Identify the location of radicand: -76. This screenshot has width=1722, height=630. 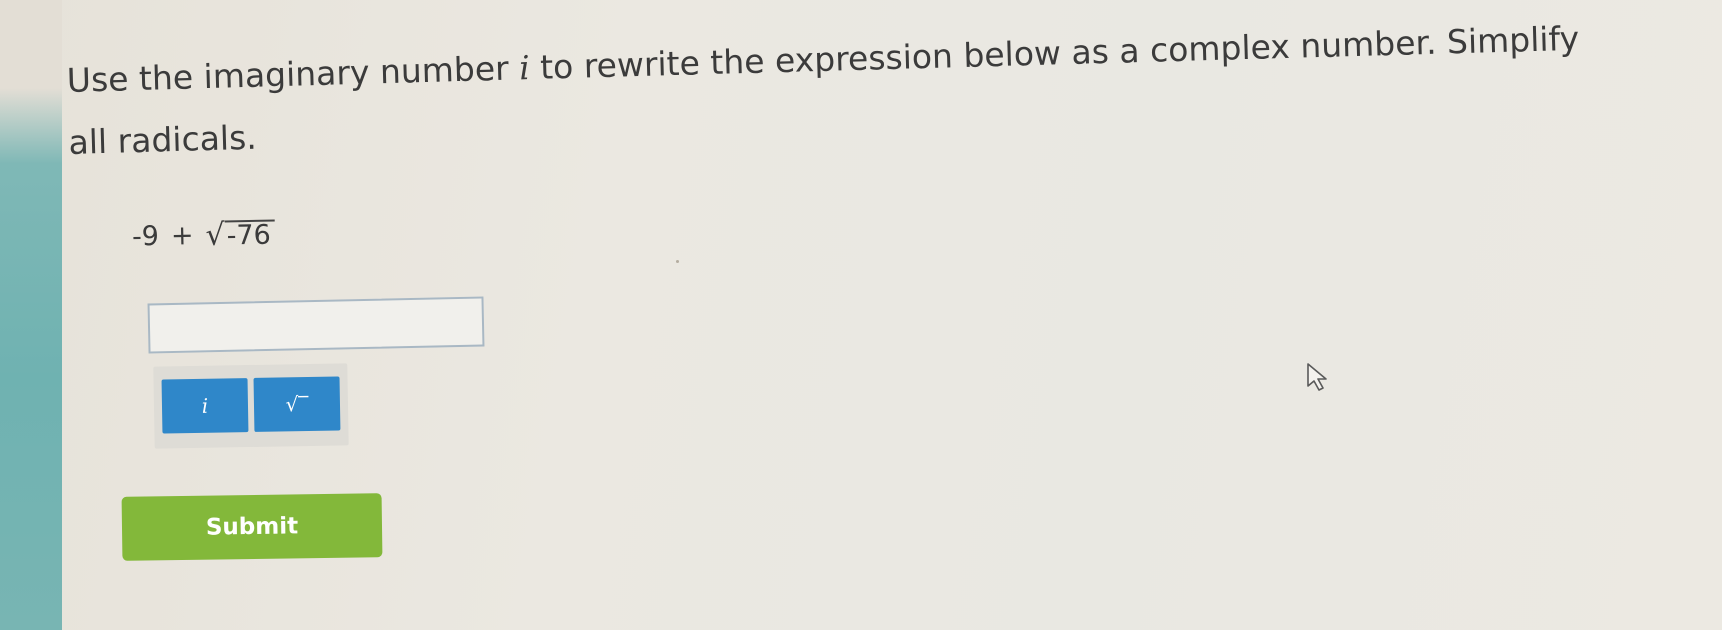
(250, 235).